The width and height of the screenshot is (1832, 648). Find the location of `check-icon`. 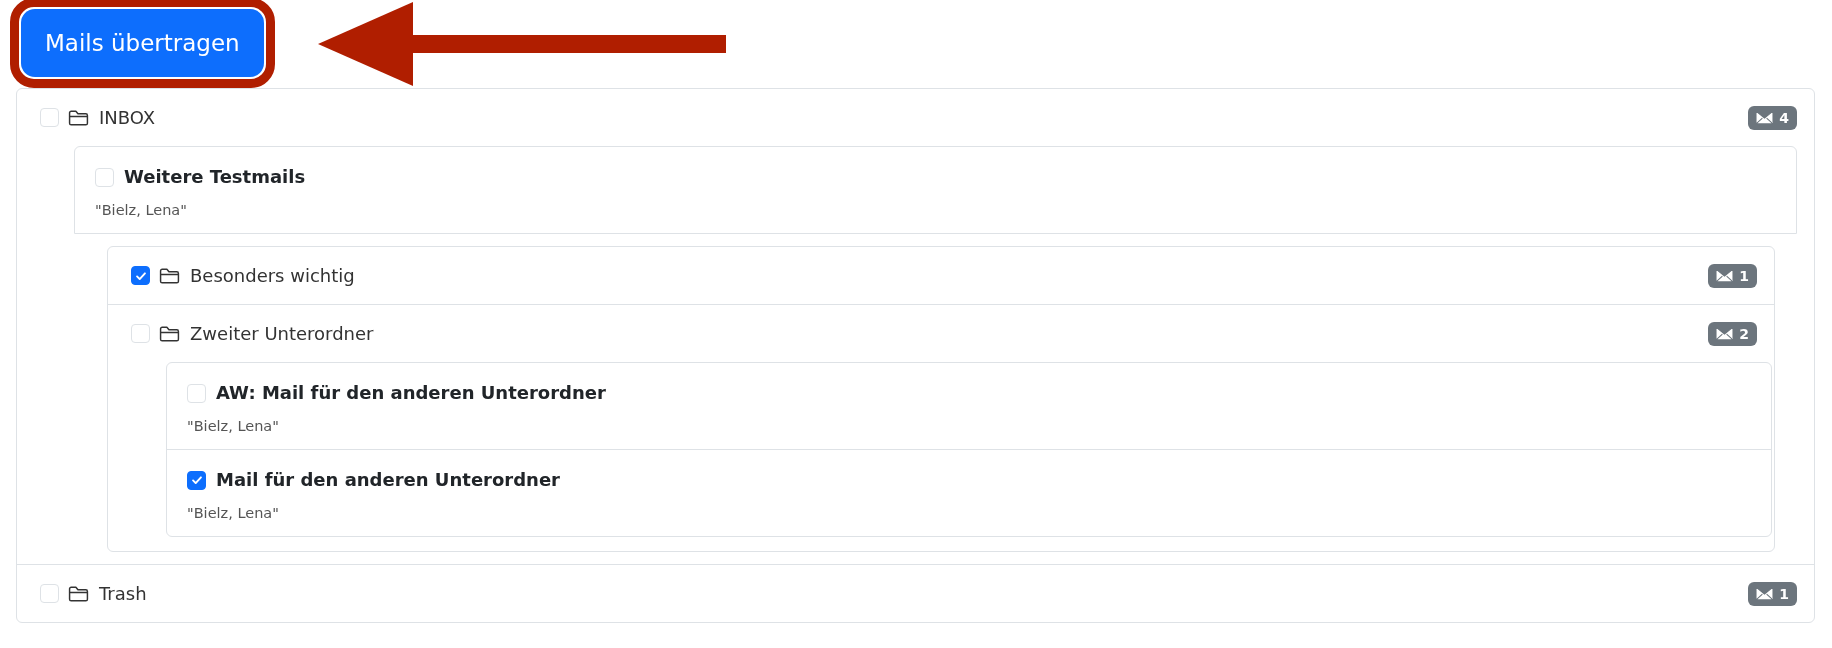

check-icon is located at coordinates (196, 480).